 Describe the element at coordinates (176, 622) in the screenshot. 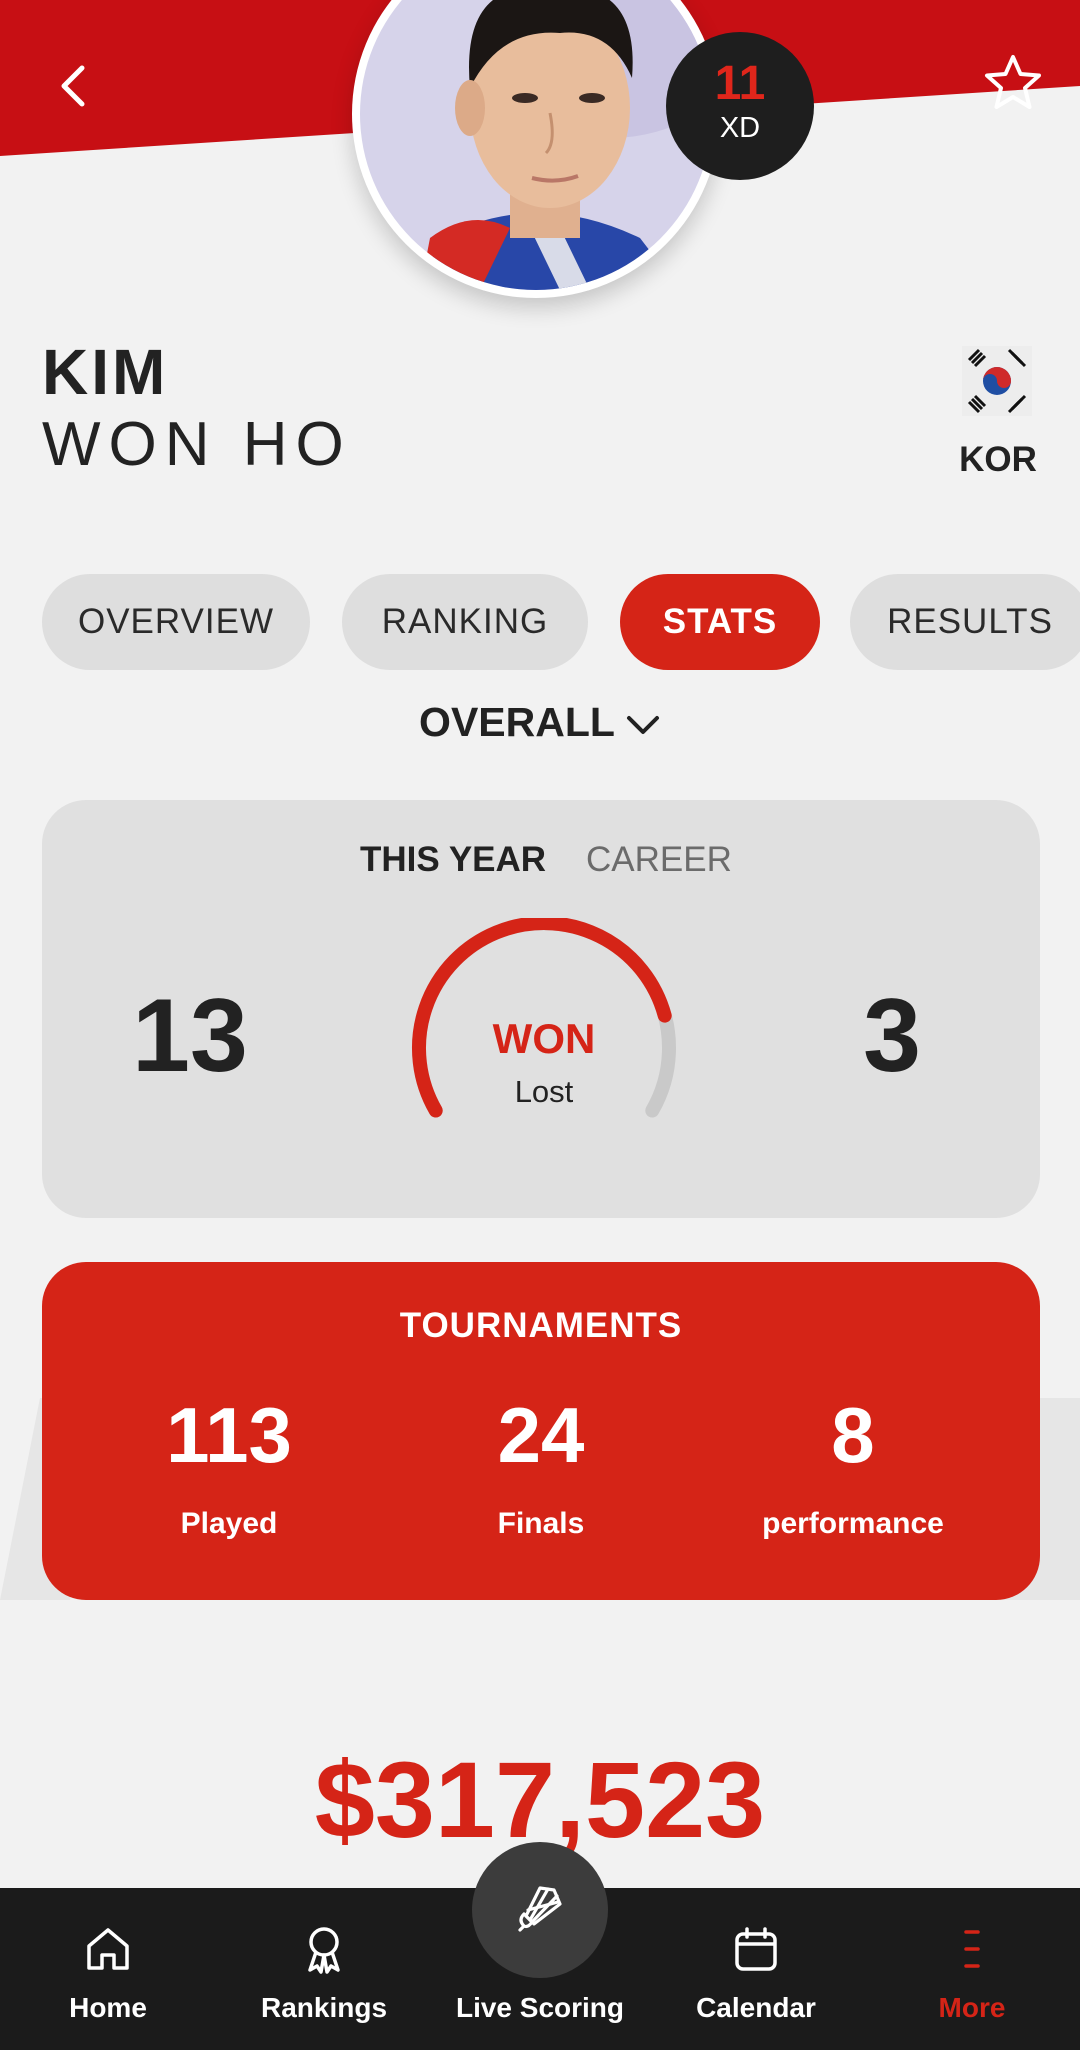

I see `tab-overview: OVERVIEW` at that location.